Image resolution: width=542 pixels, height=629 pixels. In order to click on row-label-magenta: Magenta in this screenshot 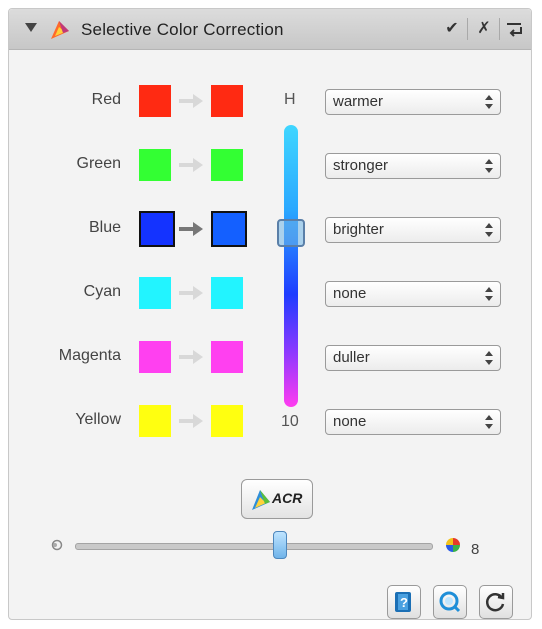, I will do `click(89, 355)`.